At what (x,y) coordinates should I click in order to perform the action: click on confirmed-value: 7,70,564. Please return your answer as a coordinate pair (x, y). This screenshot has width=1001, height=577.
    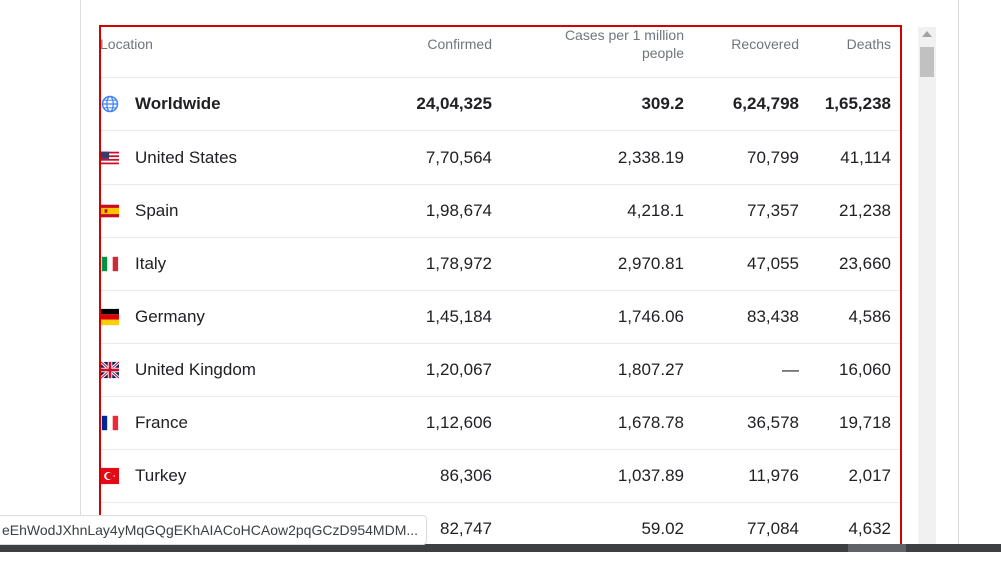
    Looking at the image, I should click on (458, 157).